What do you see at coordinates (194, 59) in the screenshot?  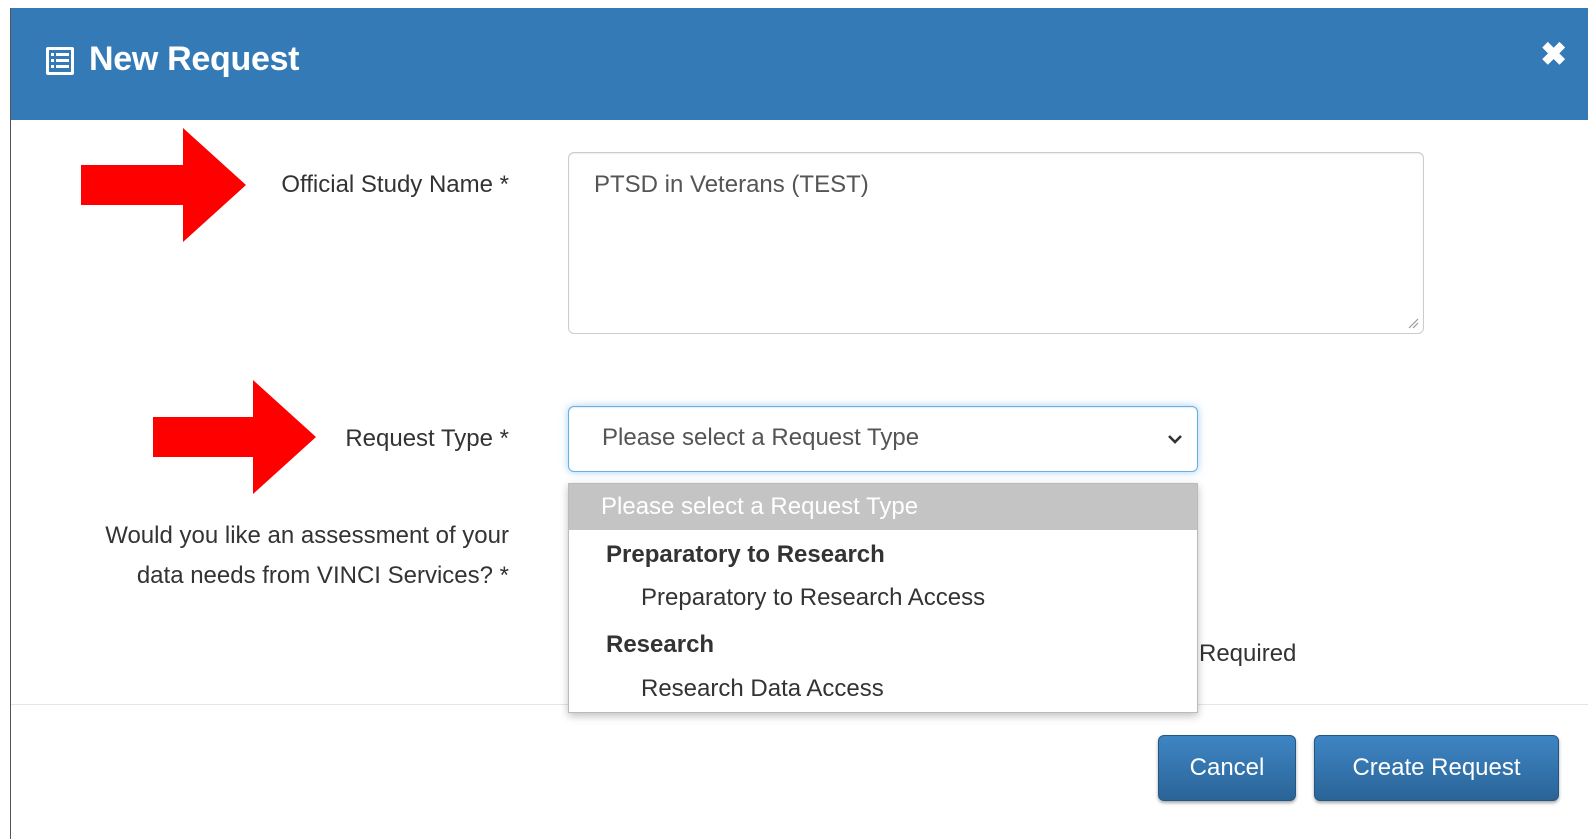 I see `modal-title: New Request` at bounding box center [194, 59].